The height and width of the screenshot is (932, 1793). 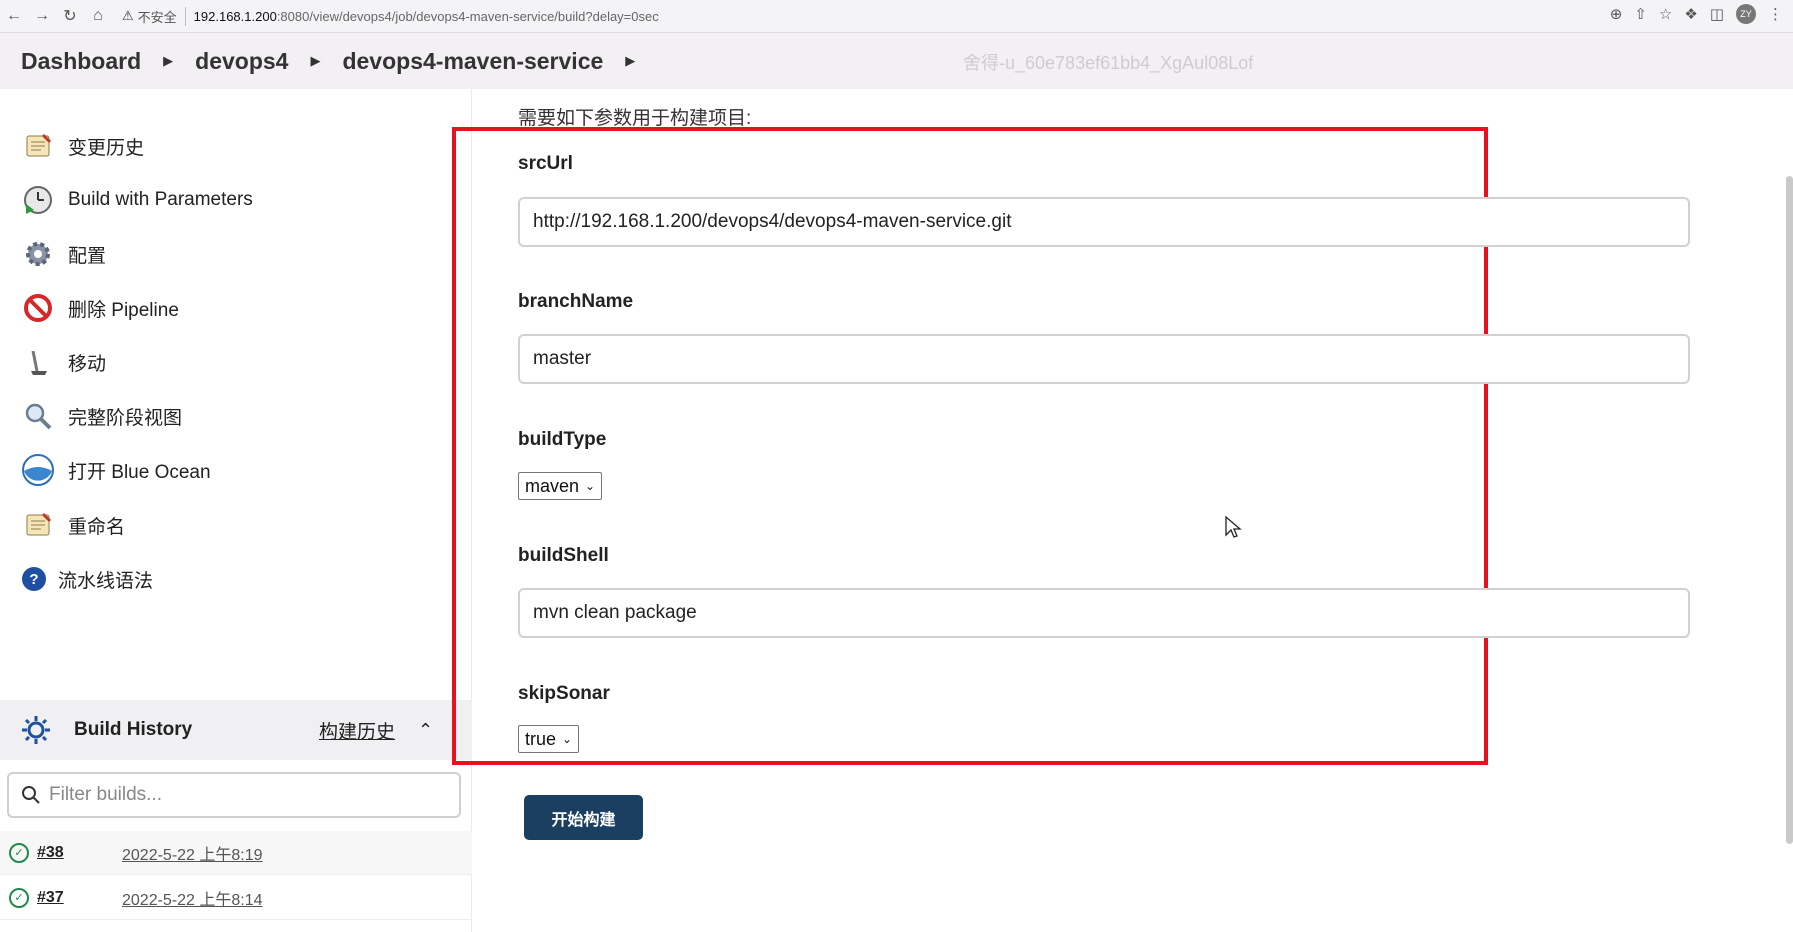 What do you see at coordinates (81, 61) in the screenshot?
I see `breadcrumb-dashboard: Dashboard` at bounding box center [81, 61].